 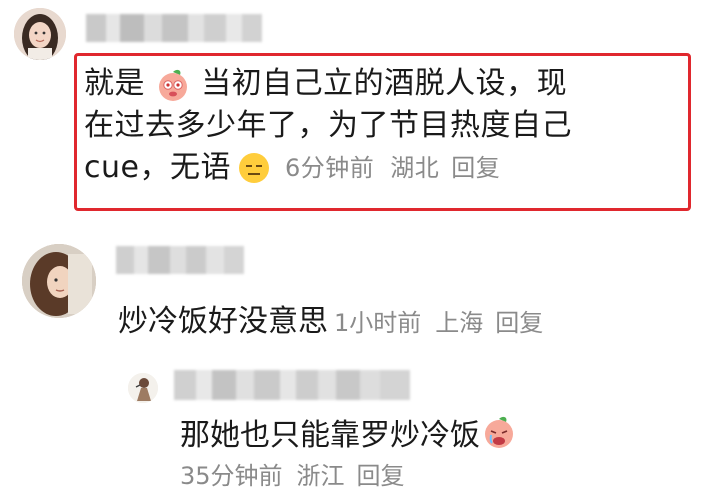 I want to click on peach-smile-emoji-icon, so click(x=173, y=85).